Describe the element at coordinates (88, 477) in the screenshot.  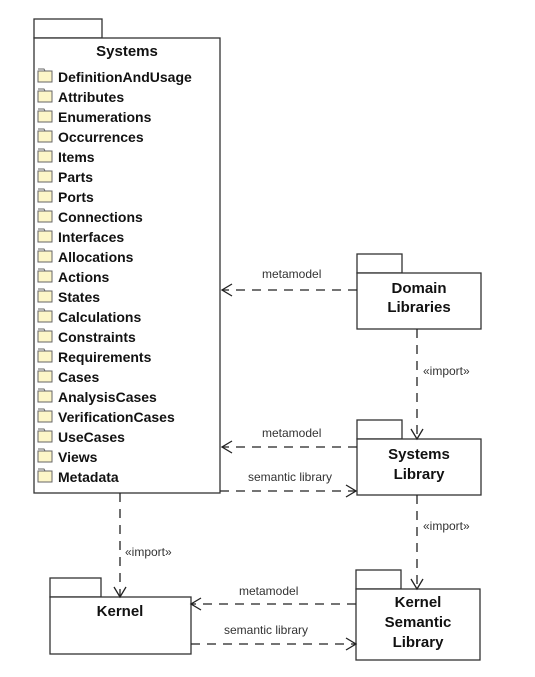
I see `package-item-label: Metadata` at that location.